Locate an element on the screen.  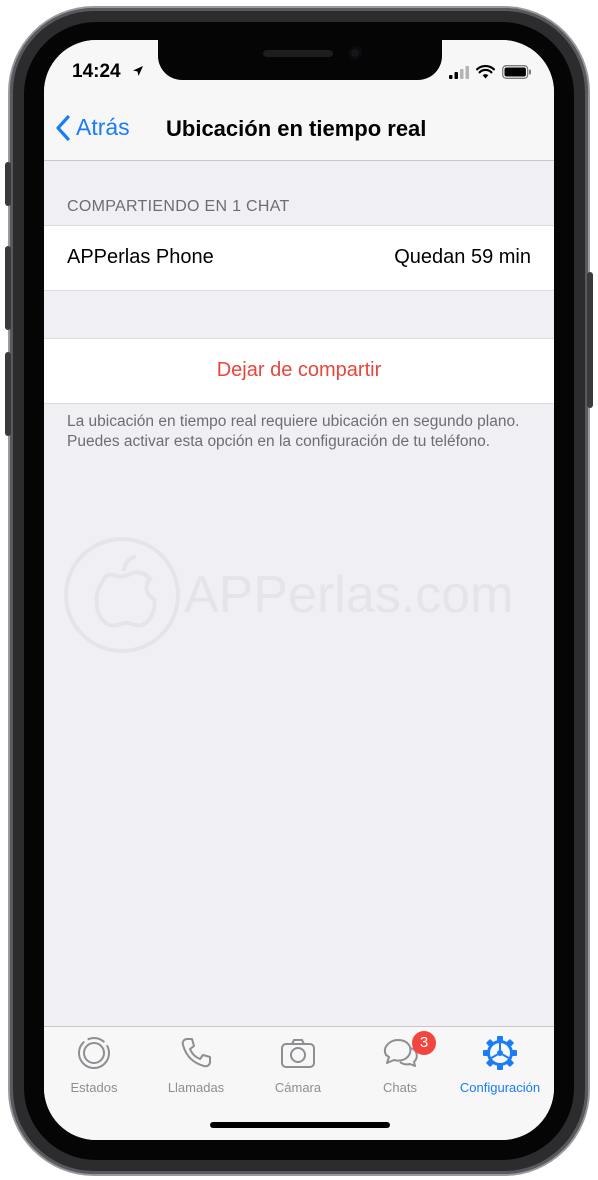
watermark: APPerlas.com is located at coordinates (302, 595).